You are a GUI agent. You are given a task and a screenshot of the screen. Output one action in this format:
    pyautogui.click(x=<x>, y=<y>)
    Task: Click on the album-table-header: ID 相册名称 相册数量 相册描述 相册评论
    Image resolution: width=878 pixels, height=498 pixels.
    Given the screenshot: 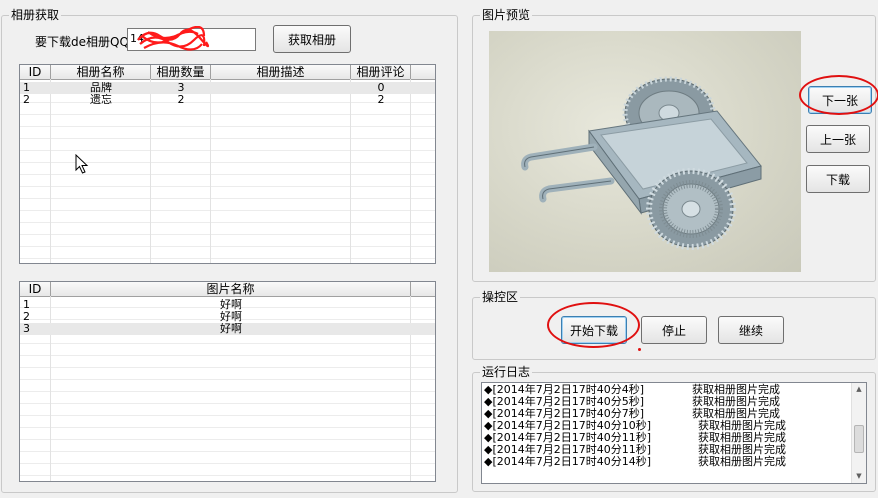 What is the action you would take?
    pyautogui.click(x=227, y=72)
    